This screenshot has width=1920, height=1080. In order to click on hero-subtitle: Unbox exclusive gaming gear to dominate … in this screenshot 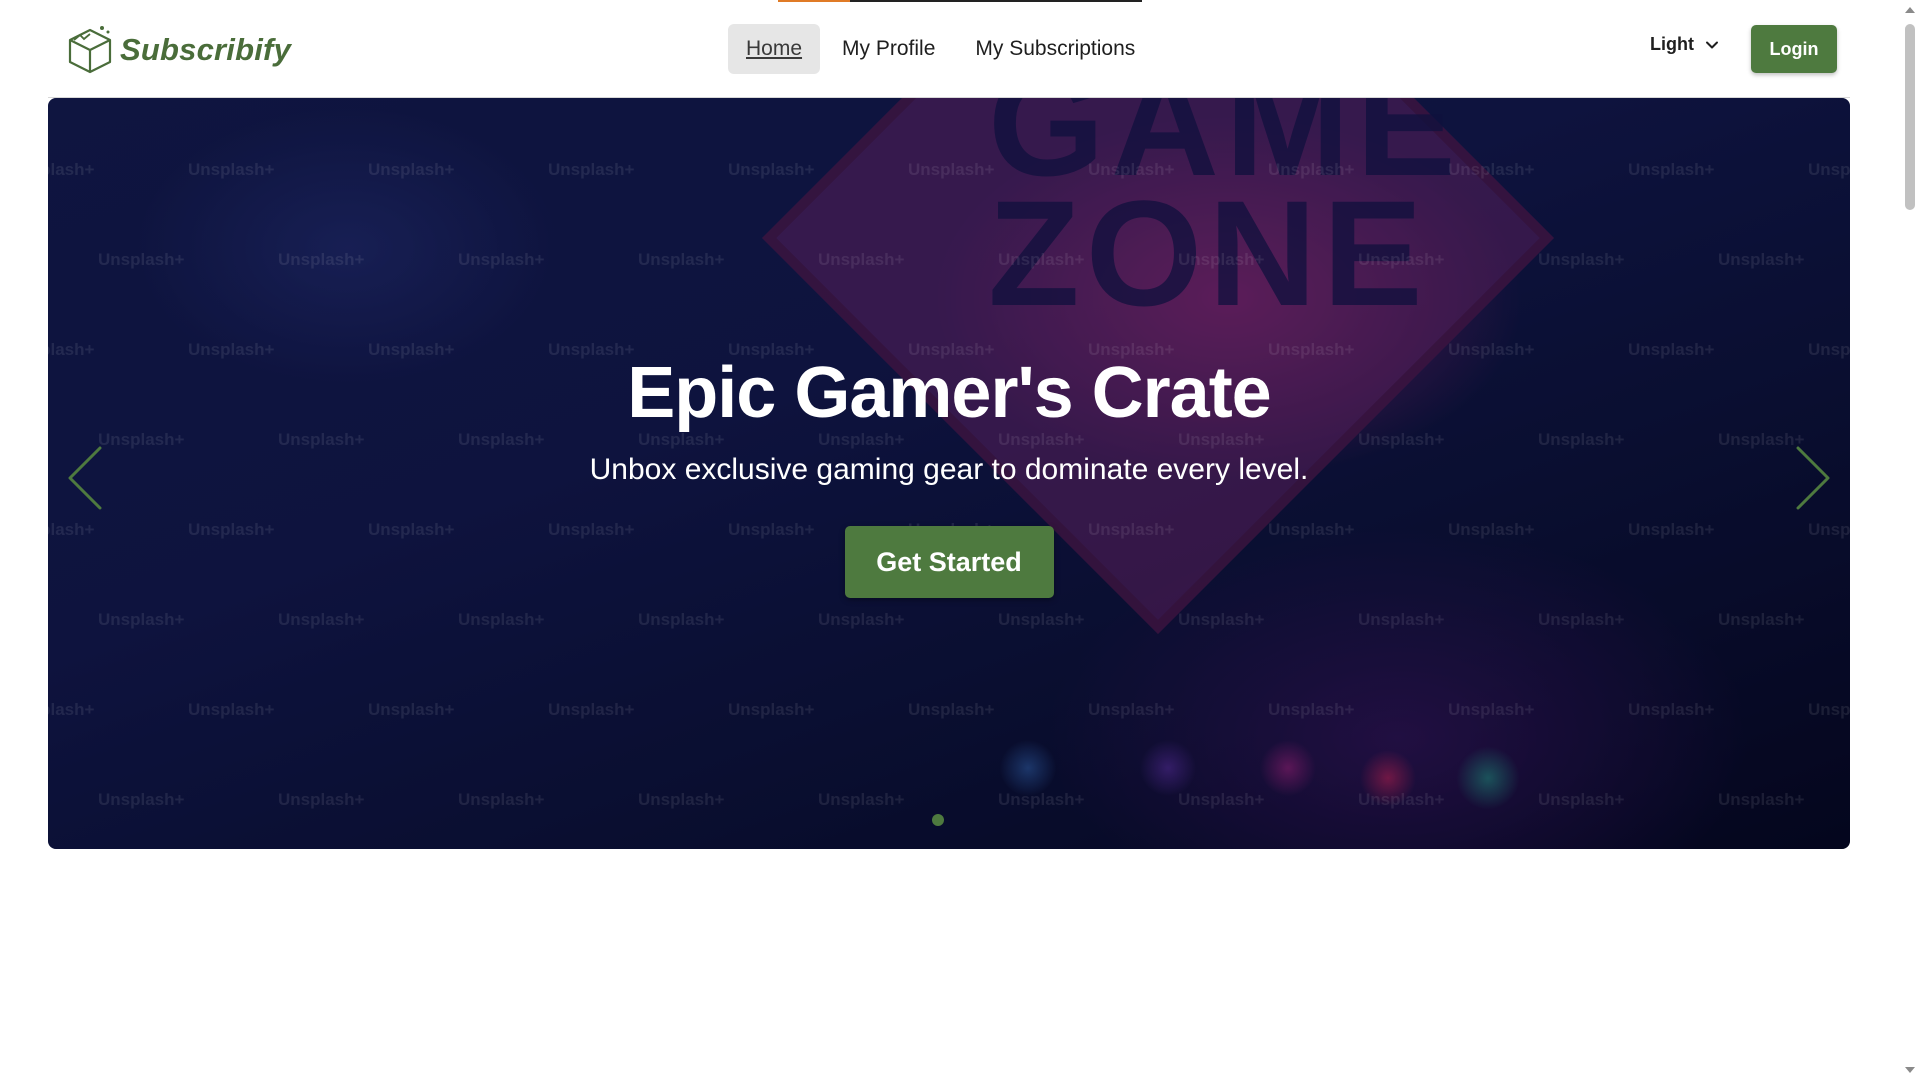, I will do `click(949, 469)`.